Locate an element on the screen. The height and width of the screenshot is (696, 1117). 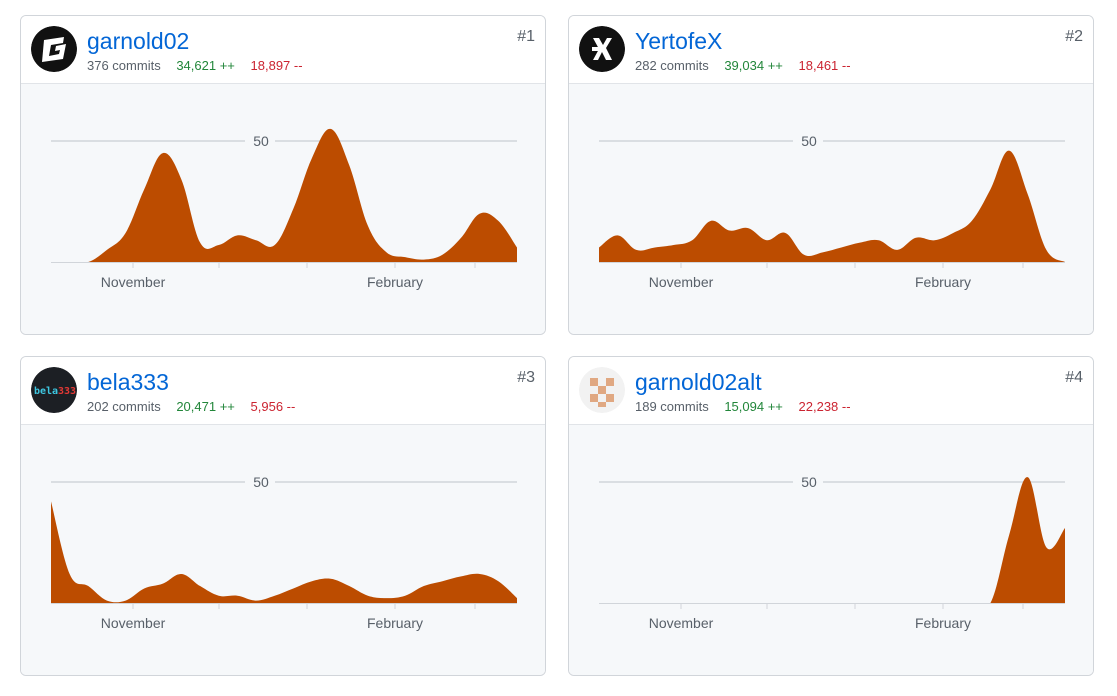
contributor-username: garnold02 is located at coordinates (138, 41).